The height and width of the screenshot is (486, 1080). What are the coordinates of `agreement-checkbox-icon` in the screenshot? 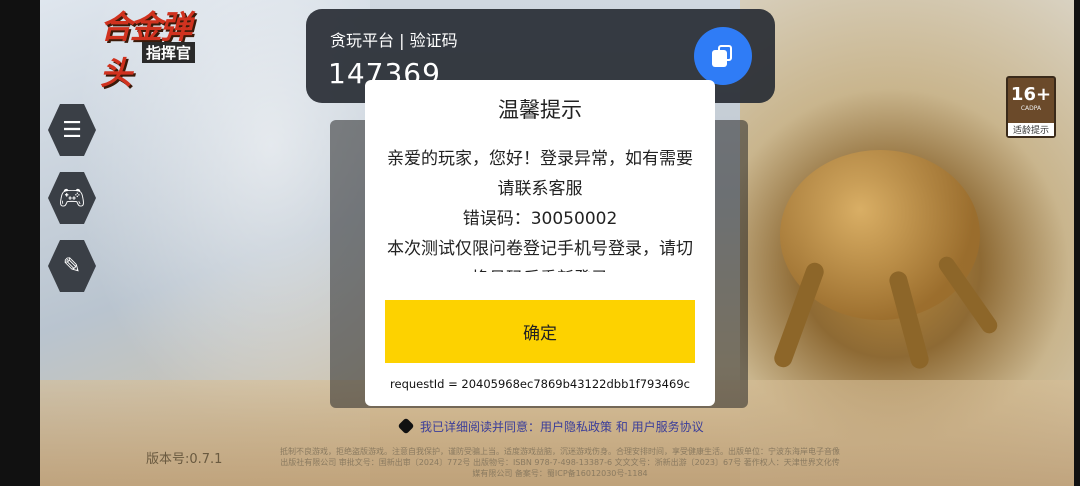 It's located at (406, 426).